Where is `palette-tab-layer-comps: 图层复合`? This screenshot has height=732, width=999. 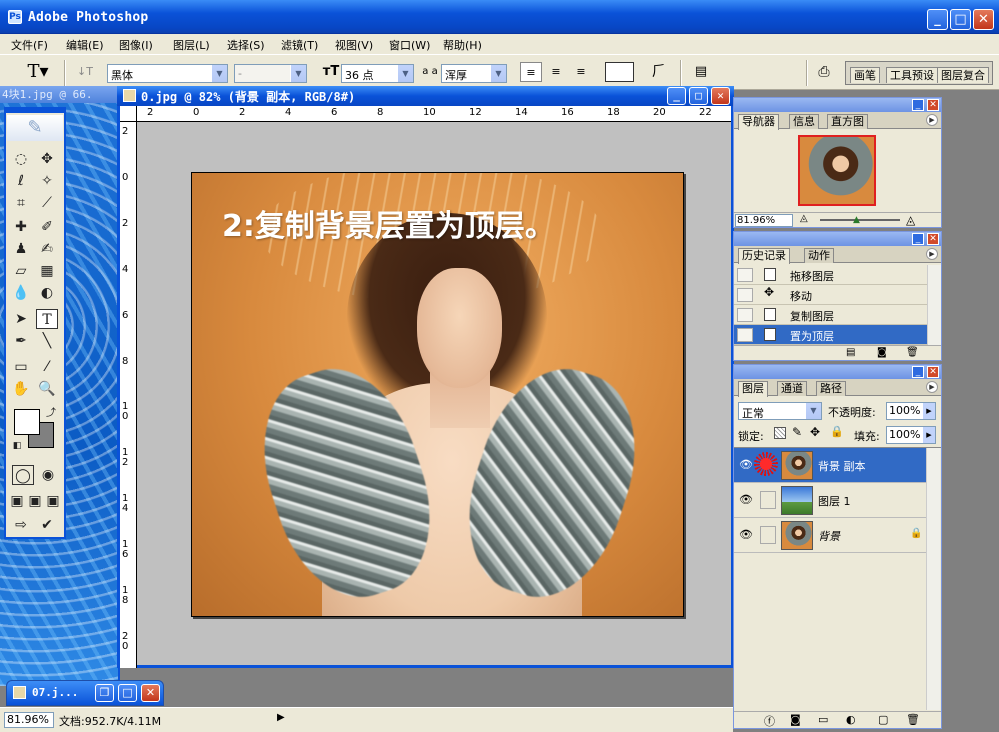 palette-tab-layer-comps: 图层复合 is located at coordinates (963, 75).